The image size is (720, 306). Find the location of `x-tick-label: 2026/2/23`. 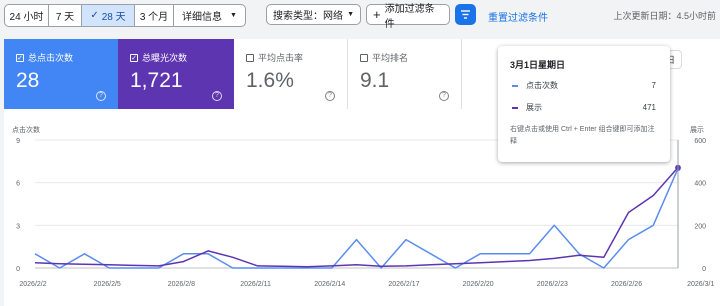

x-tick-label: 2026/2/23 is located at coordinates (552, 284).